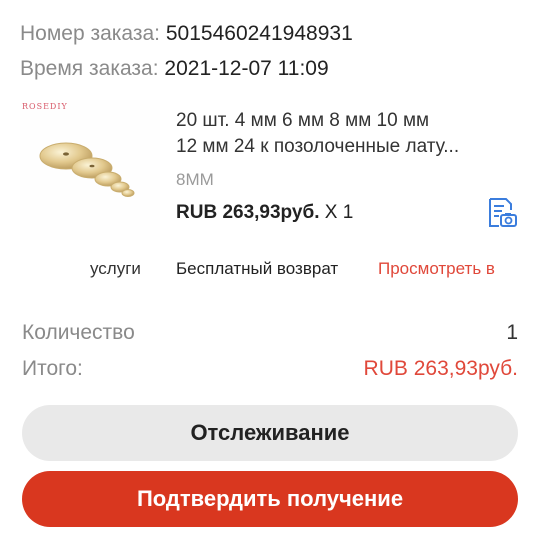  I want to click on product-thumbnail: ROSEDIY, so click(90, 170).